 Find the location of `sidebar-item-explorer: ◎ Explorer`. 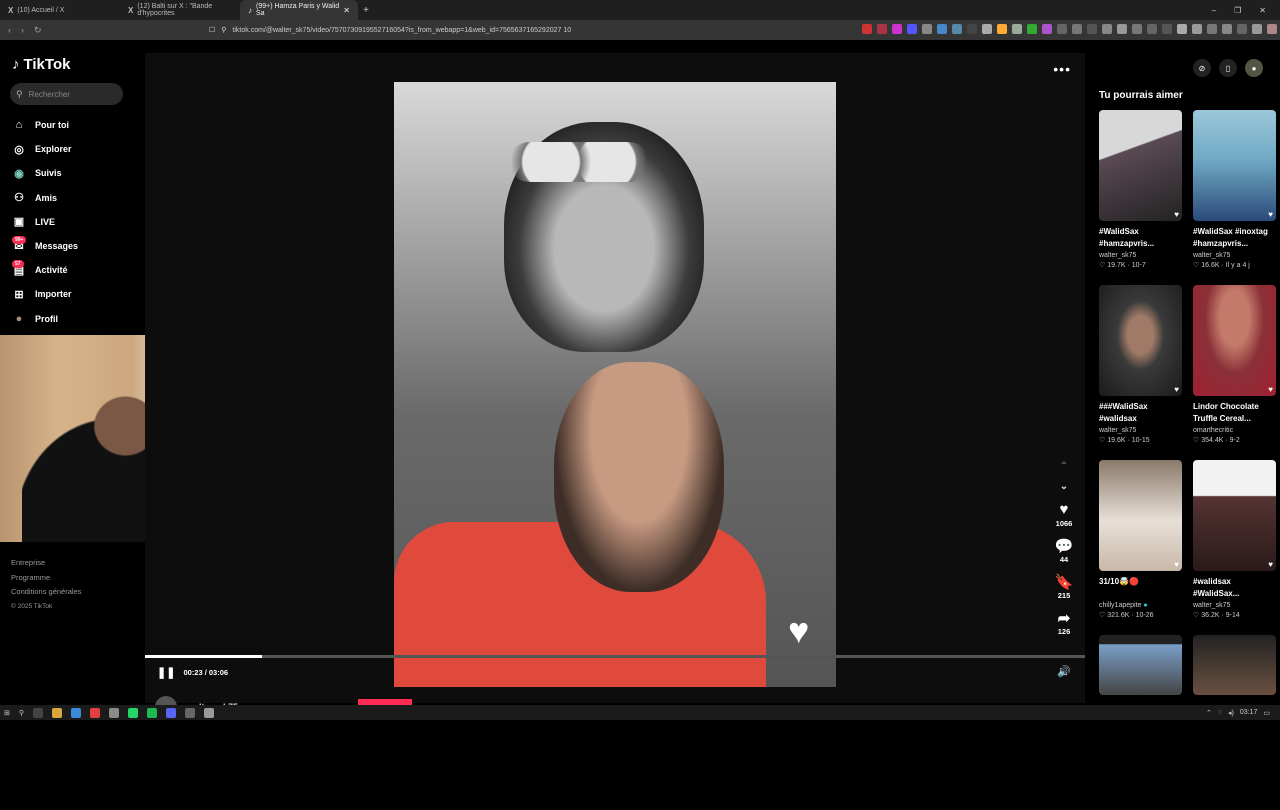

sidebar-item-explorer: ◎ Explorer is located at coordinates (72, 149).